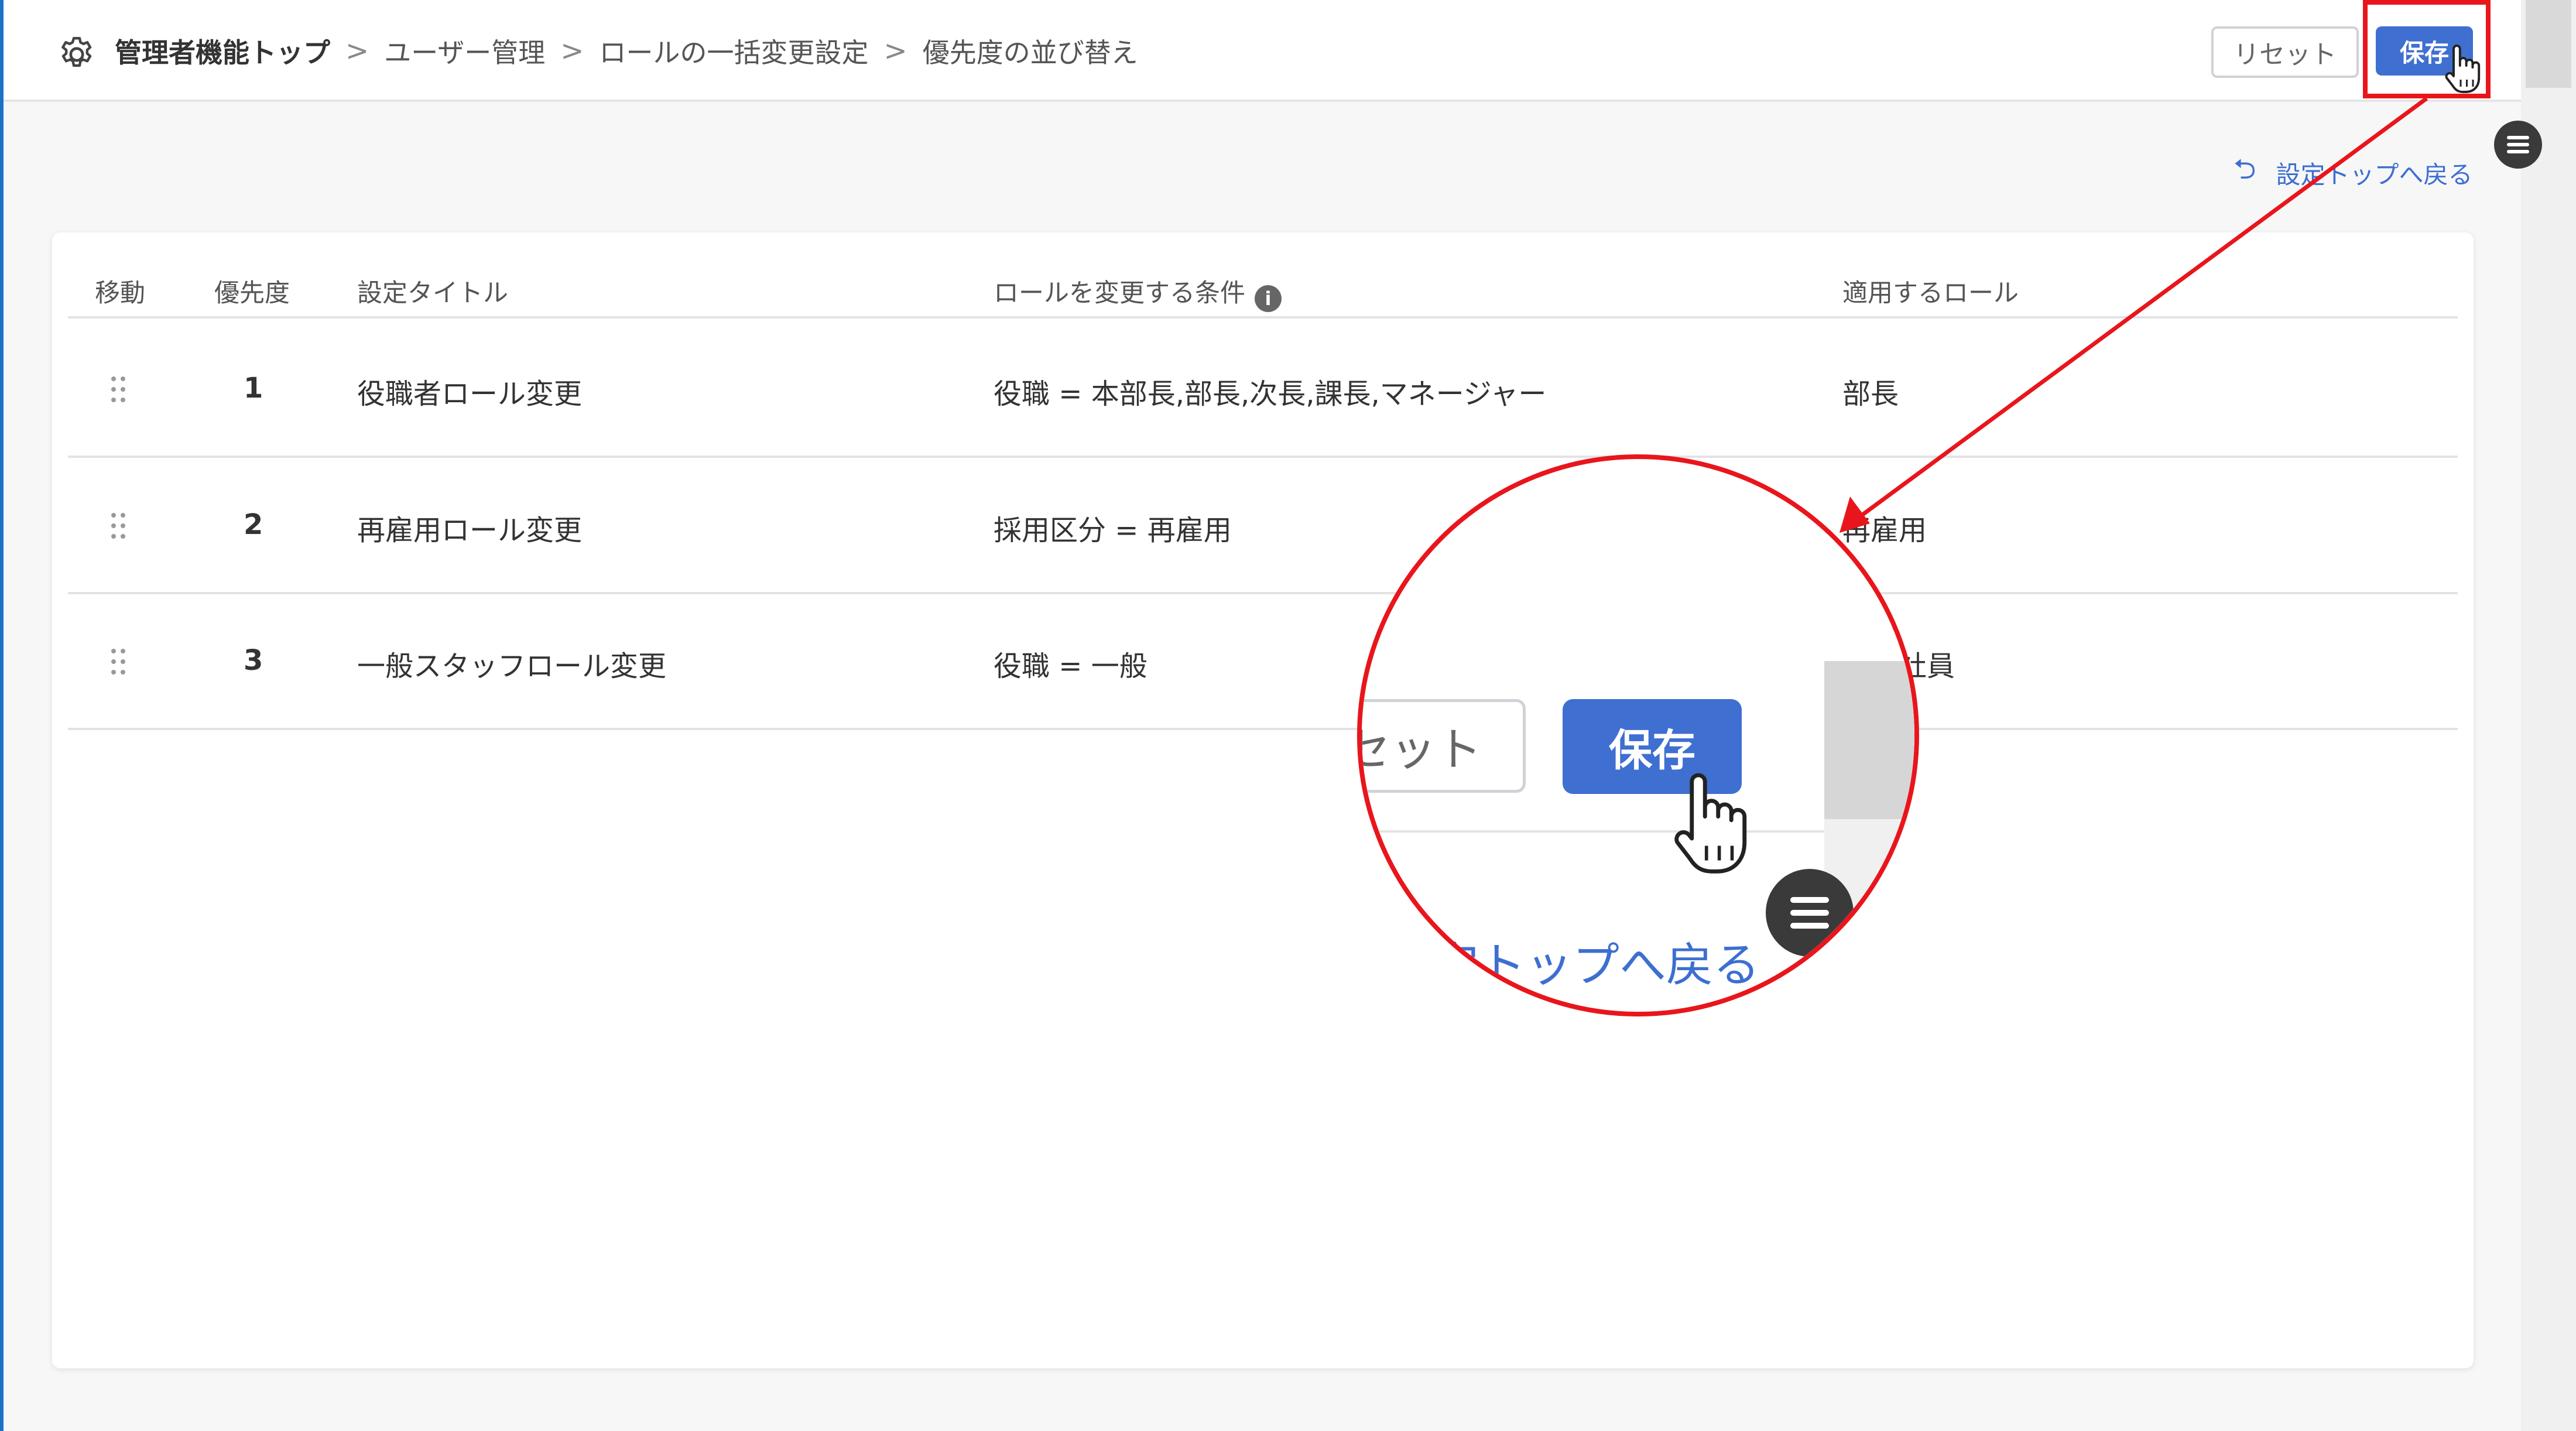  Describe the element at coordinates (2133, 315) in the screenshot. I see `annotation-arrow` at that location.